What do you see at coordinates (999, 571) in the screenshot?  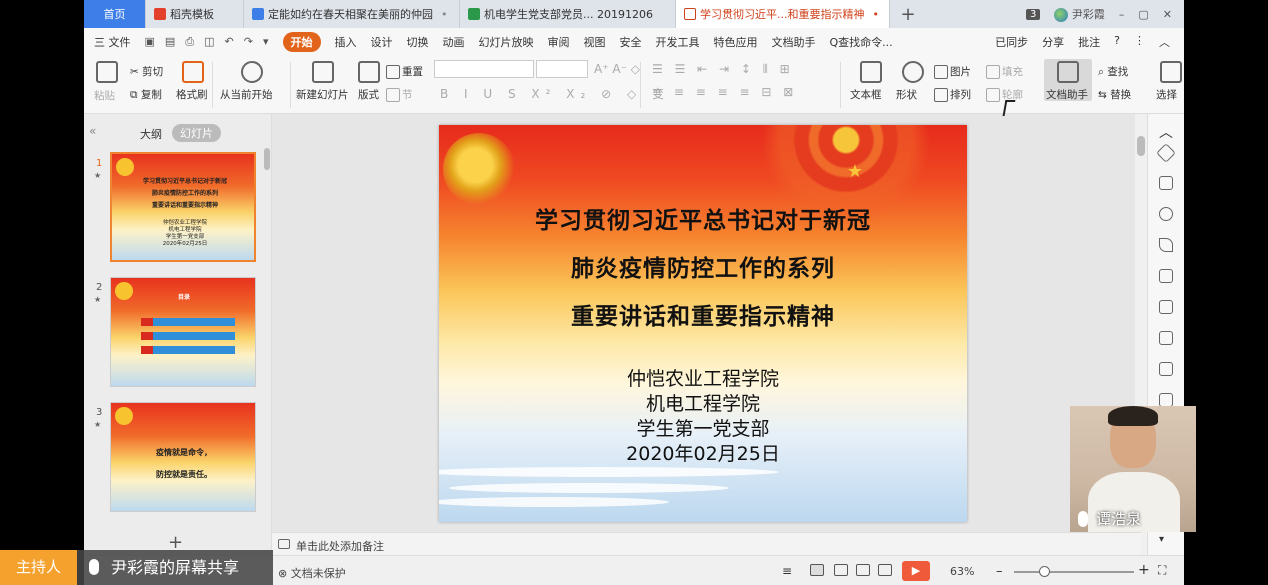 I see `zoom-out-icon: –` at bounding box center [999, 571].